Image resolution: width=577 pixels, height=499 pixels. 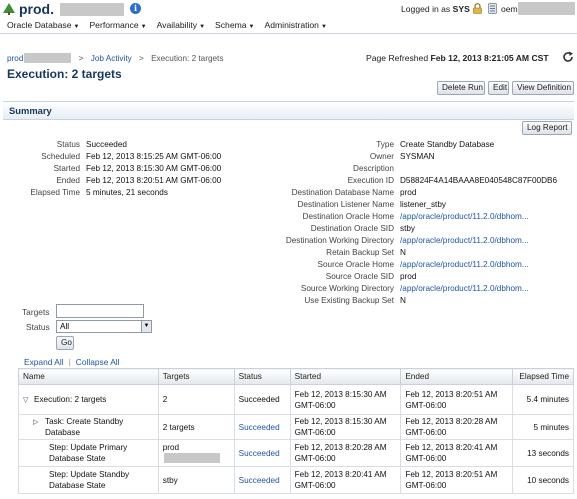 I want to click on summary-dest-db-name-row: Destination Database Name prod, so click(x=354, y=192).